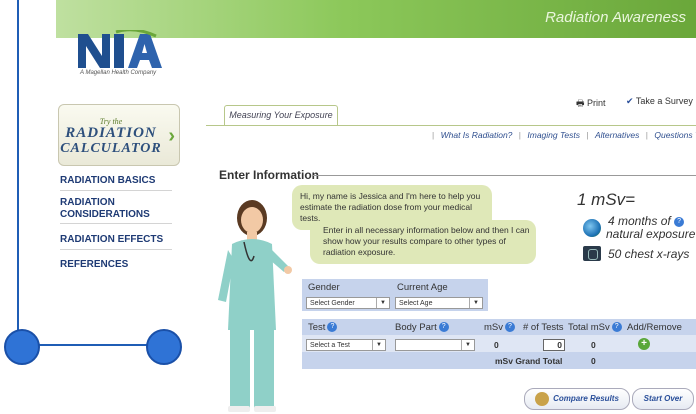 This screenshot has height=414, width=696. What do you see at coordinates (542, 398) in the screenshot?
I see `compare-icon` at bounding box center [542, 398].